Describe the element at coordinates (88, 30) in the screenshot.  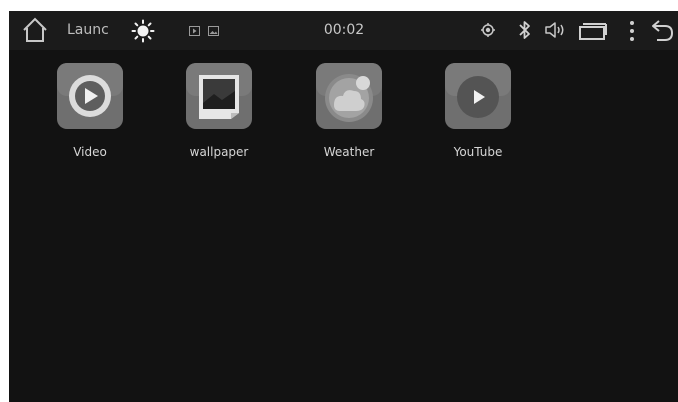
I see `app-title: Launc` at that location.